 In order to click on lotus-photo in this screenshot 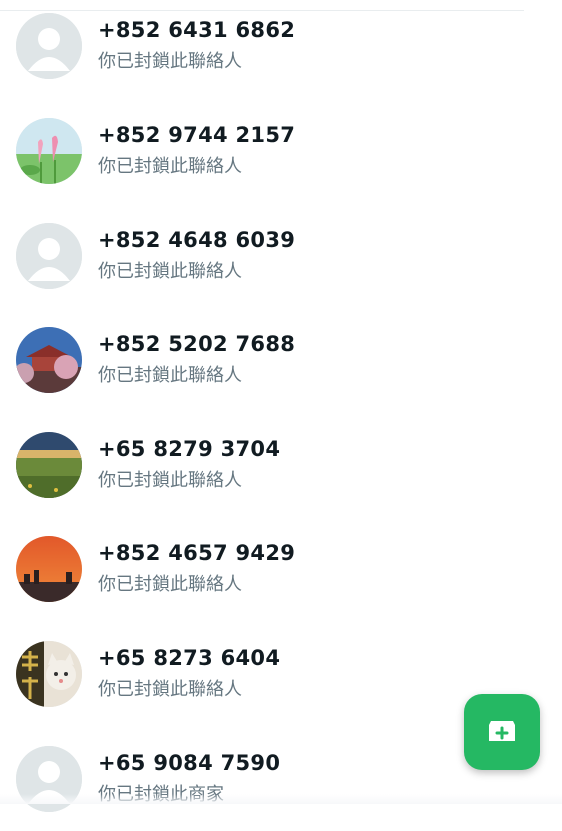, I will do `click(49, 150)`.